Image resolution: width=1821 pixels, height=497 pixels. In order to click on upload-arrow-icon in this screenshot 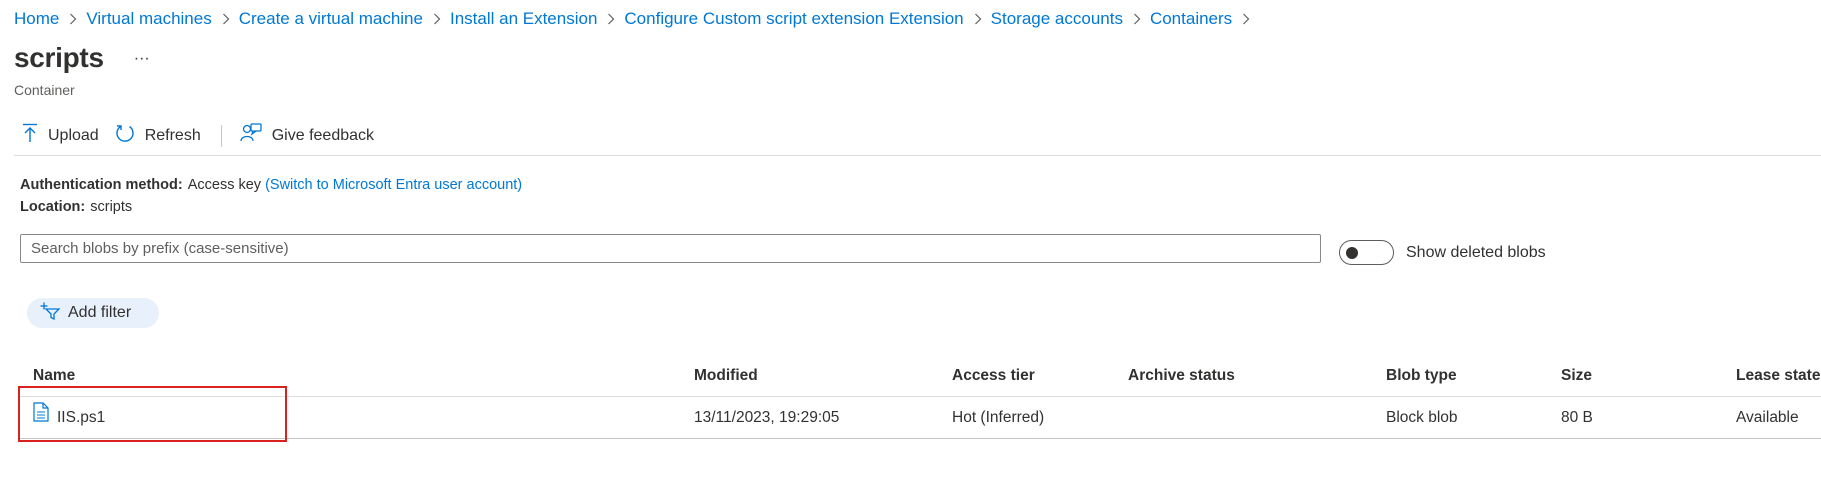, I will do `click(35, 135)`.